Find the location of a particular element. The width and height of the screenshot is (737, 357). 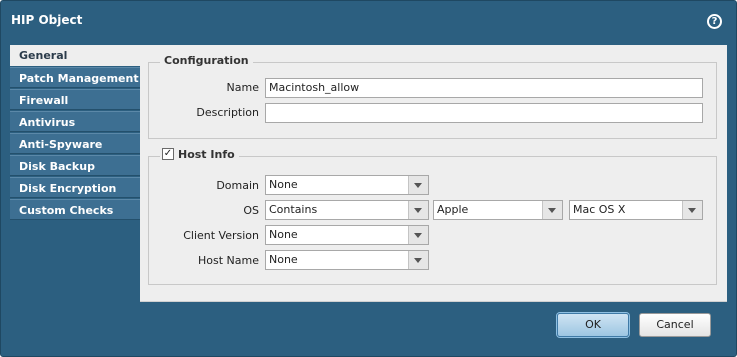

name-label: Name is located at coordinates (242, 87).